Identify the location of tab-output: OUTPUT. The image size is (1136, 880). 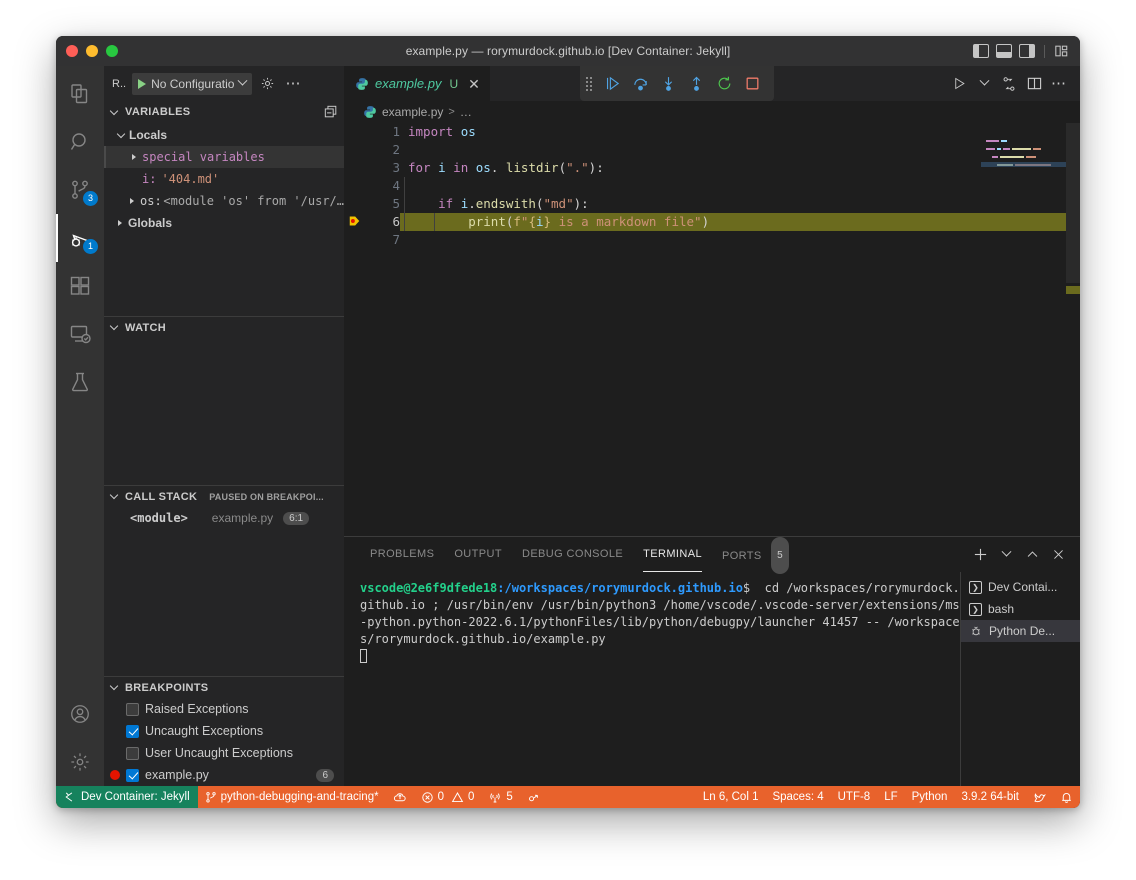
(478, 554).